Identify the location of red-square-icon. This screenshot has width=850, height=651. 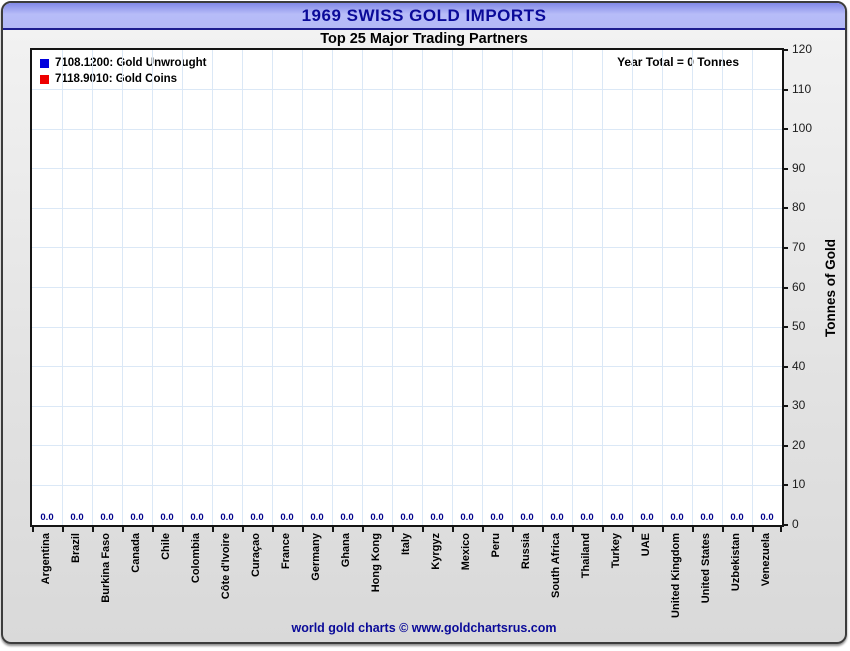
(44, 79).